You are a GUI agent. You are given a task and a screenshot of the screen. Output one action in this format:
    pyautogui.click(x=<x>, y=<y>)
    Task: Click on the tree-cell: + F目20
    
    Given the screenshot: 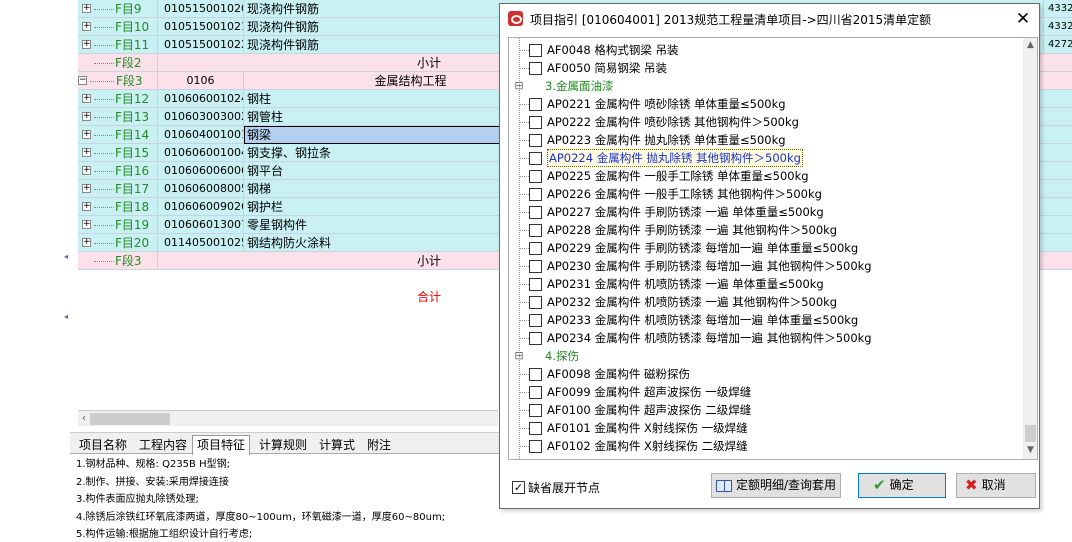 What is the action you would take?
    pyautogui.click(x=118, y=243)
    